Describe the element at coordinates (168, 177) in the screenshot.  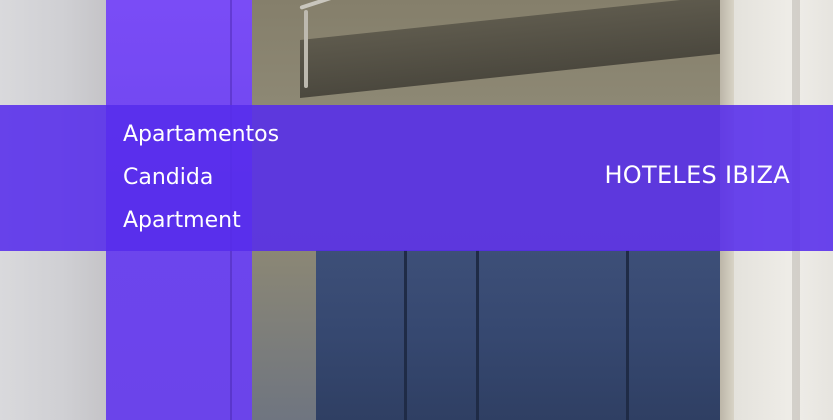
I see `property-title-line-2: Candida` at that location.